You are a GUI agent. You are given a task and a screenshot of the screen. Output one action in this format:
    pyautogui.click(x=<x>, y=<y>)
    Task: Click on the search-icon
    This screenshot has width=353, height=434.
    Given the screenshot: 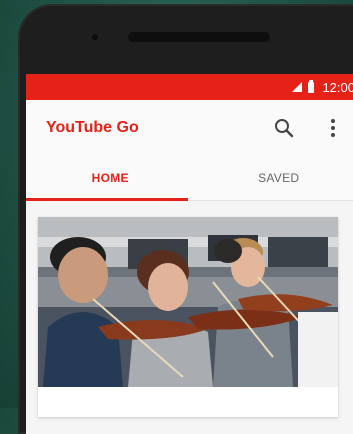 What is the action you would take?
    pyautogui.click(x=284, y=128)
    